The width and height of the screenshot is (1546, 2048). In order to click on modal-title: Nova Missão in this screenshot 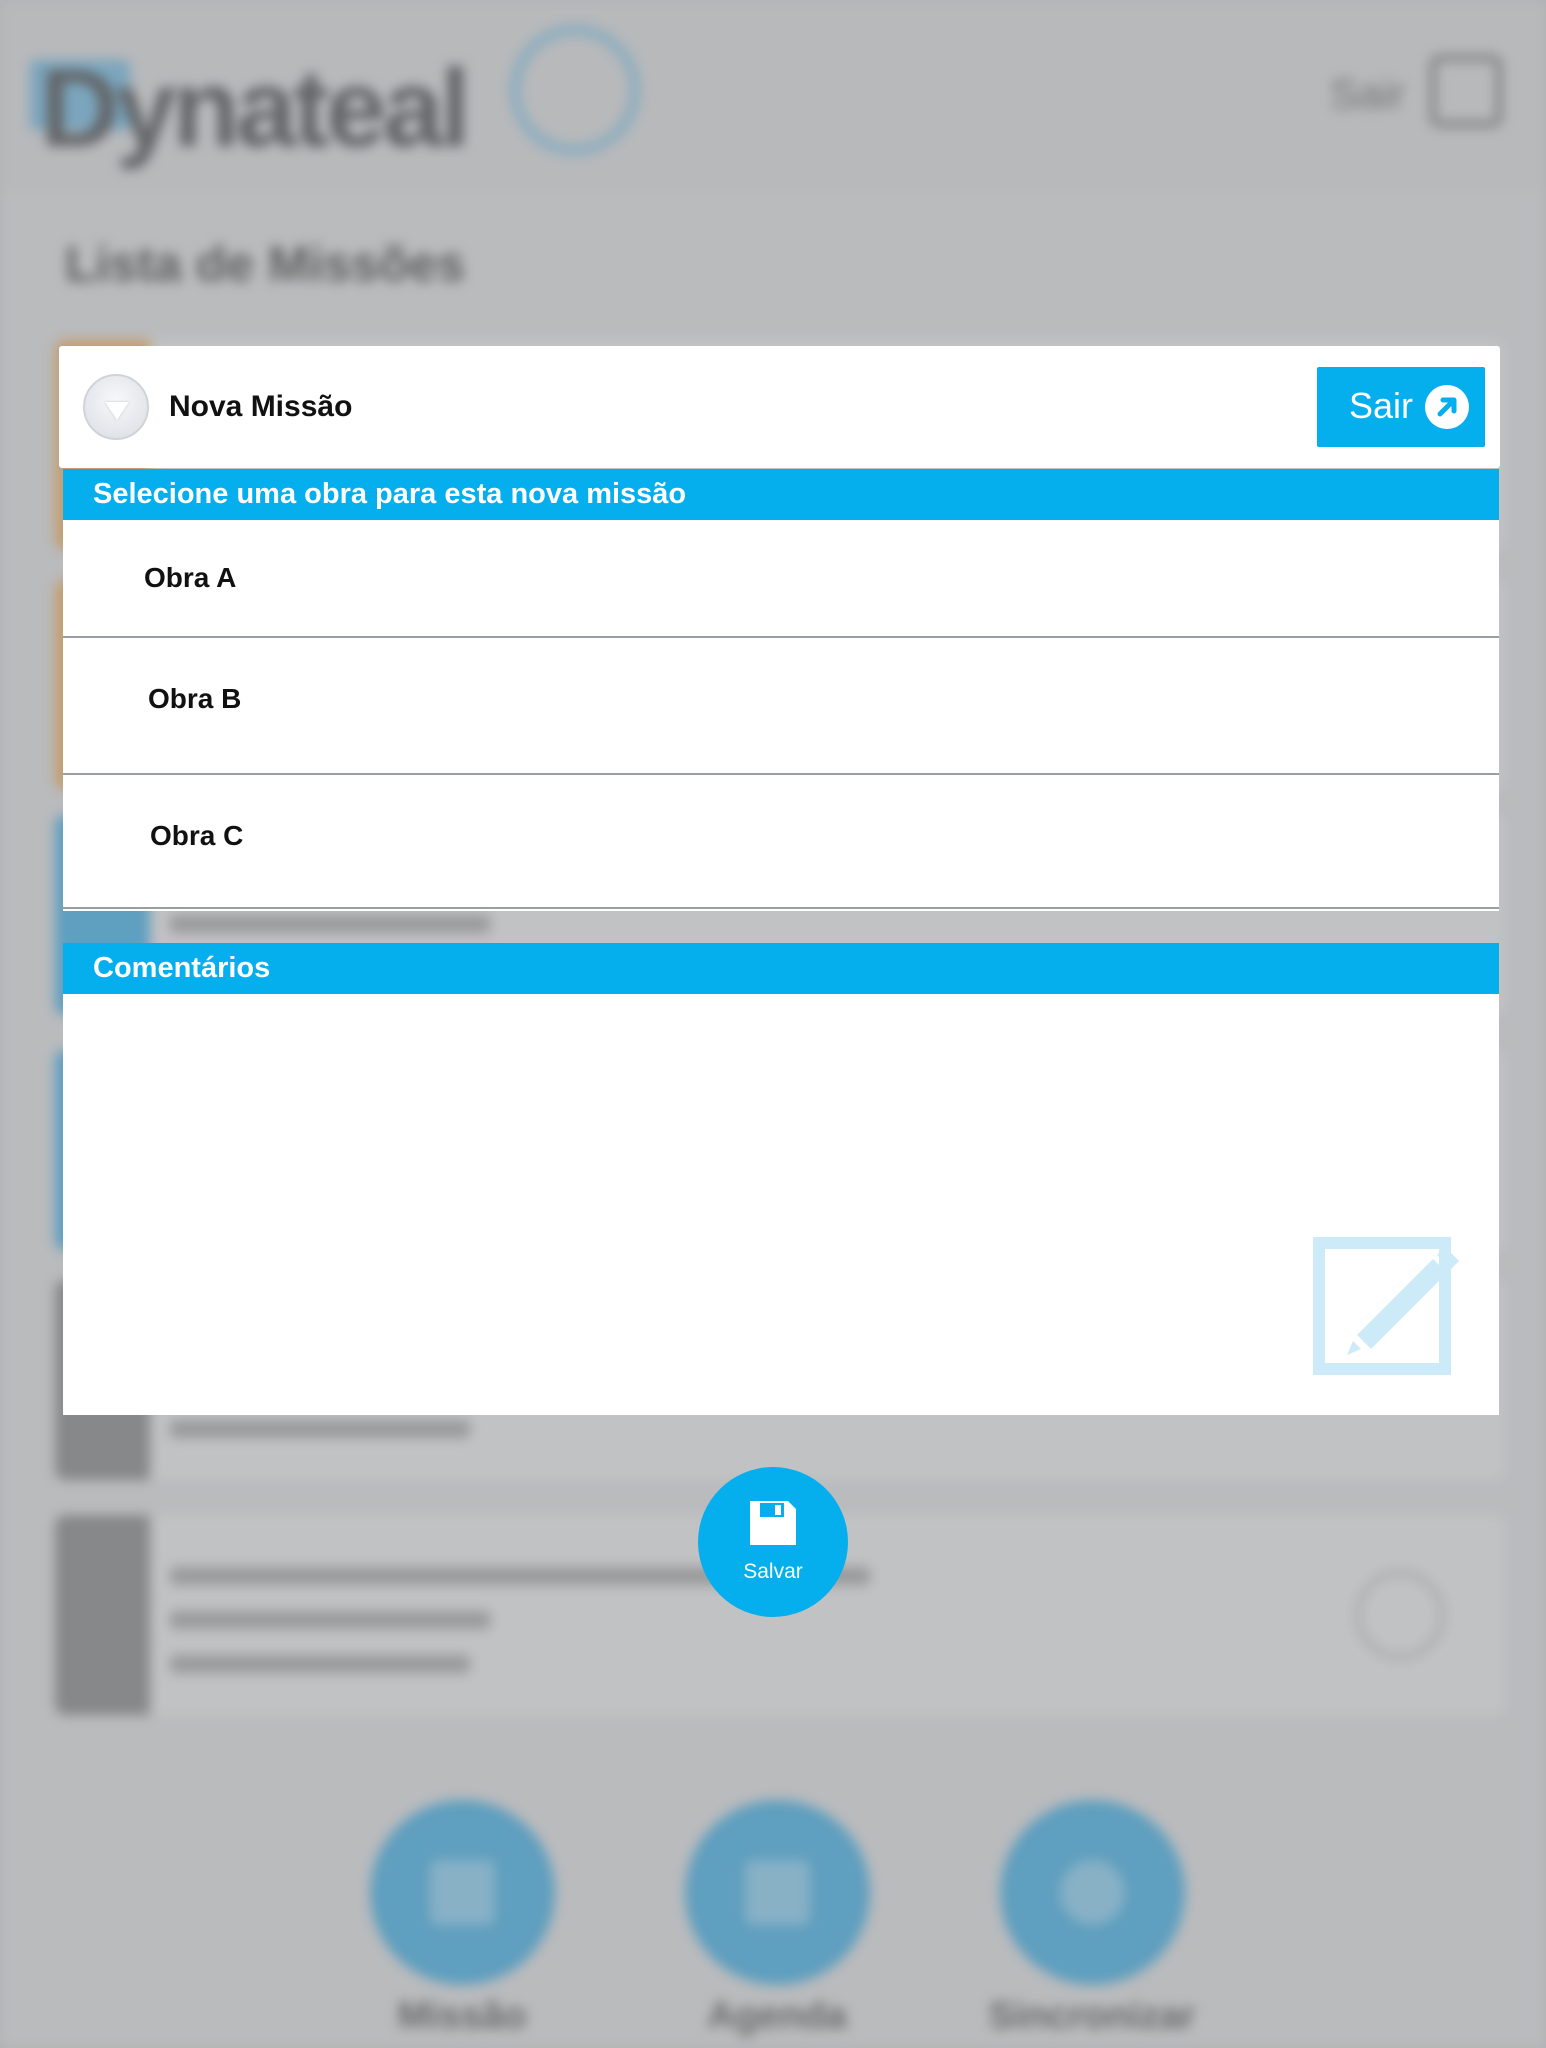, I will do `click(261, 406)`.